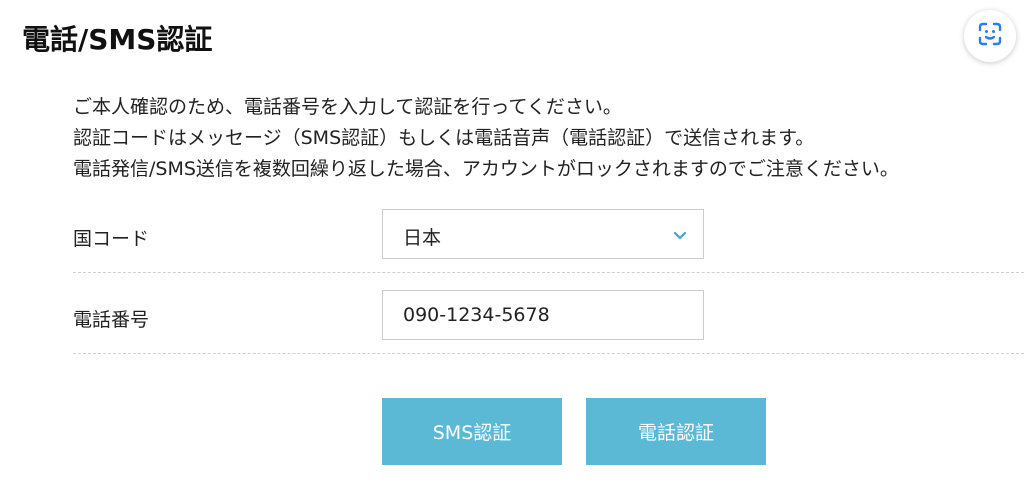 The height and width of the screenshot is (483, 1024). Describe the element at coordinates (543, 315) in the screenshot. I see `phone-number-input` at that location.